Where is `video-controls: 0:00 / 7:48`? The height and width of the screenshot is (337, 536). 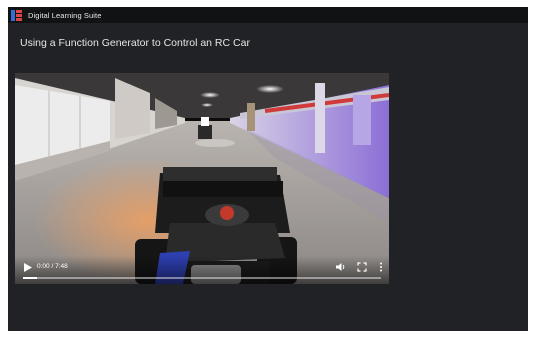 video-controls: 0:00 / 7:48 is located at coordinates (202, 270).